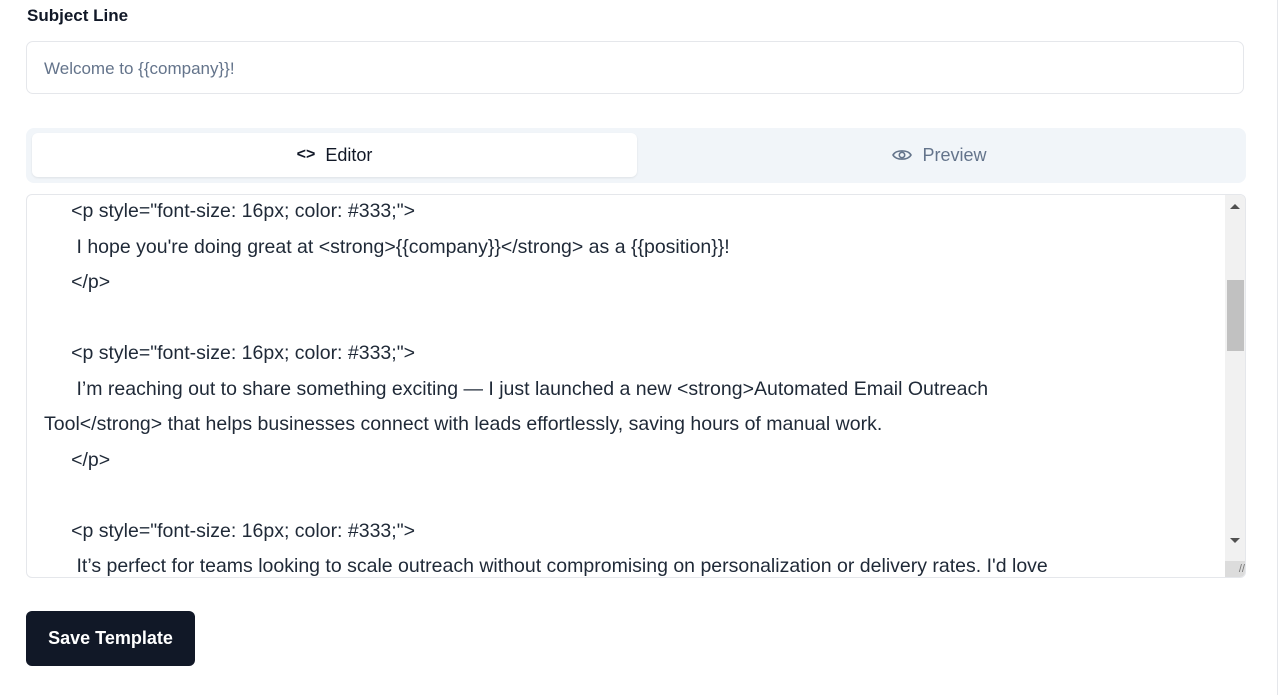 The height and width of the screenshot is (695, 1280). What do you see at coordinates (1235, 540) in the screenshot?
I see `scroll-down-arrow-icon` at bounding box center [1235, 540].